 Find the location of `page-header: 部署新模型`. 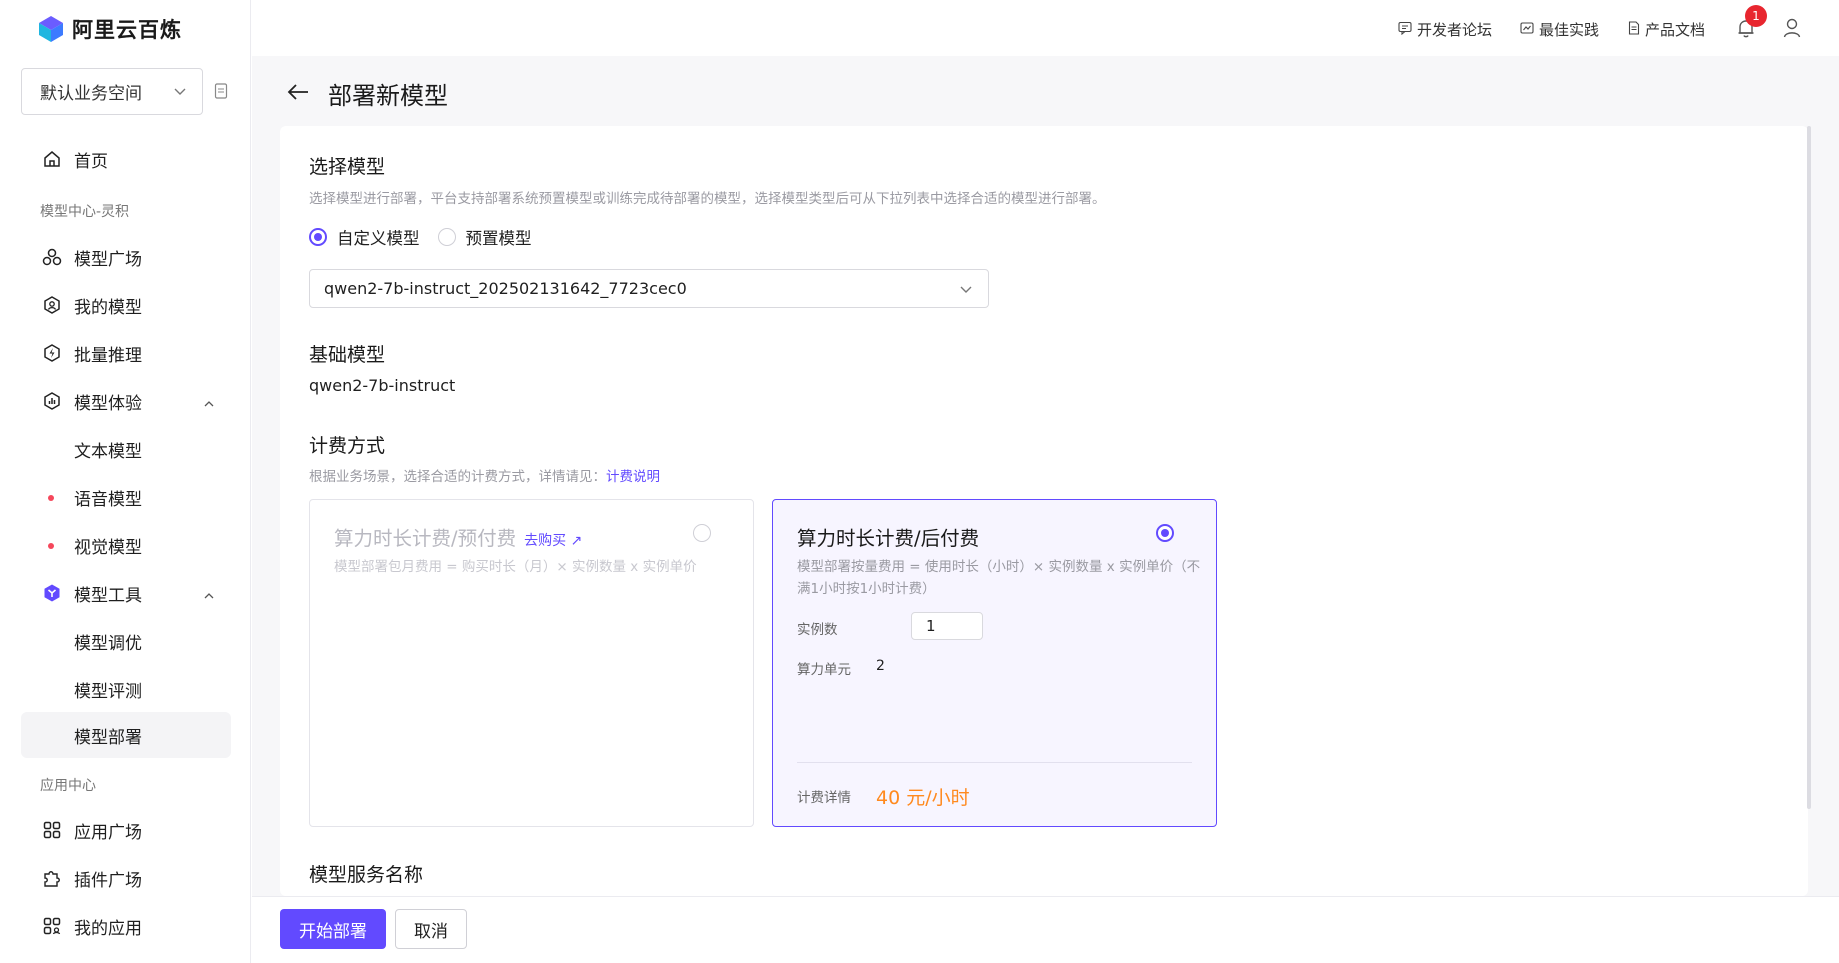

page-header: 部署新模型 is located at coordinates (367, 93).